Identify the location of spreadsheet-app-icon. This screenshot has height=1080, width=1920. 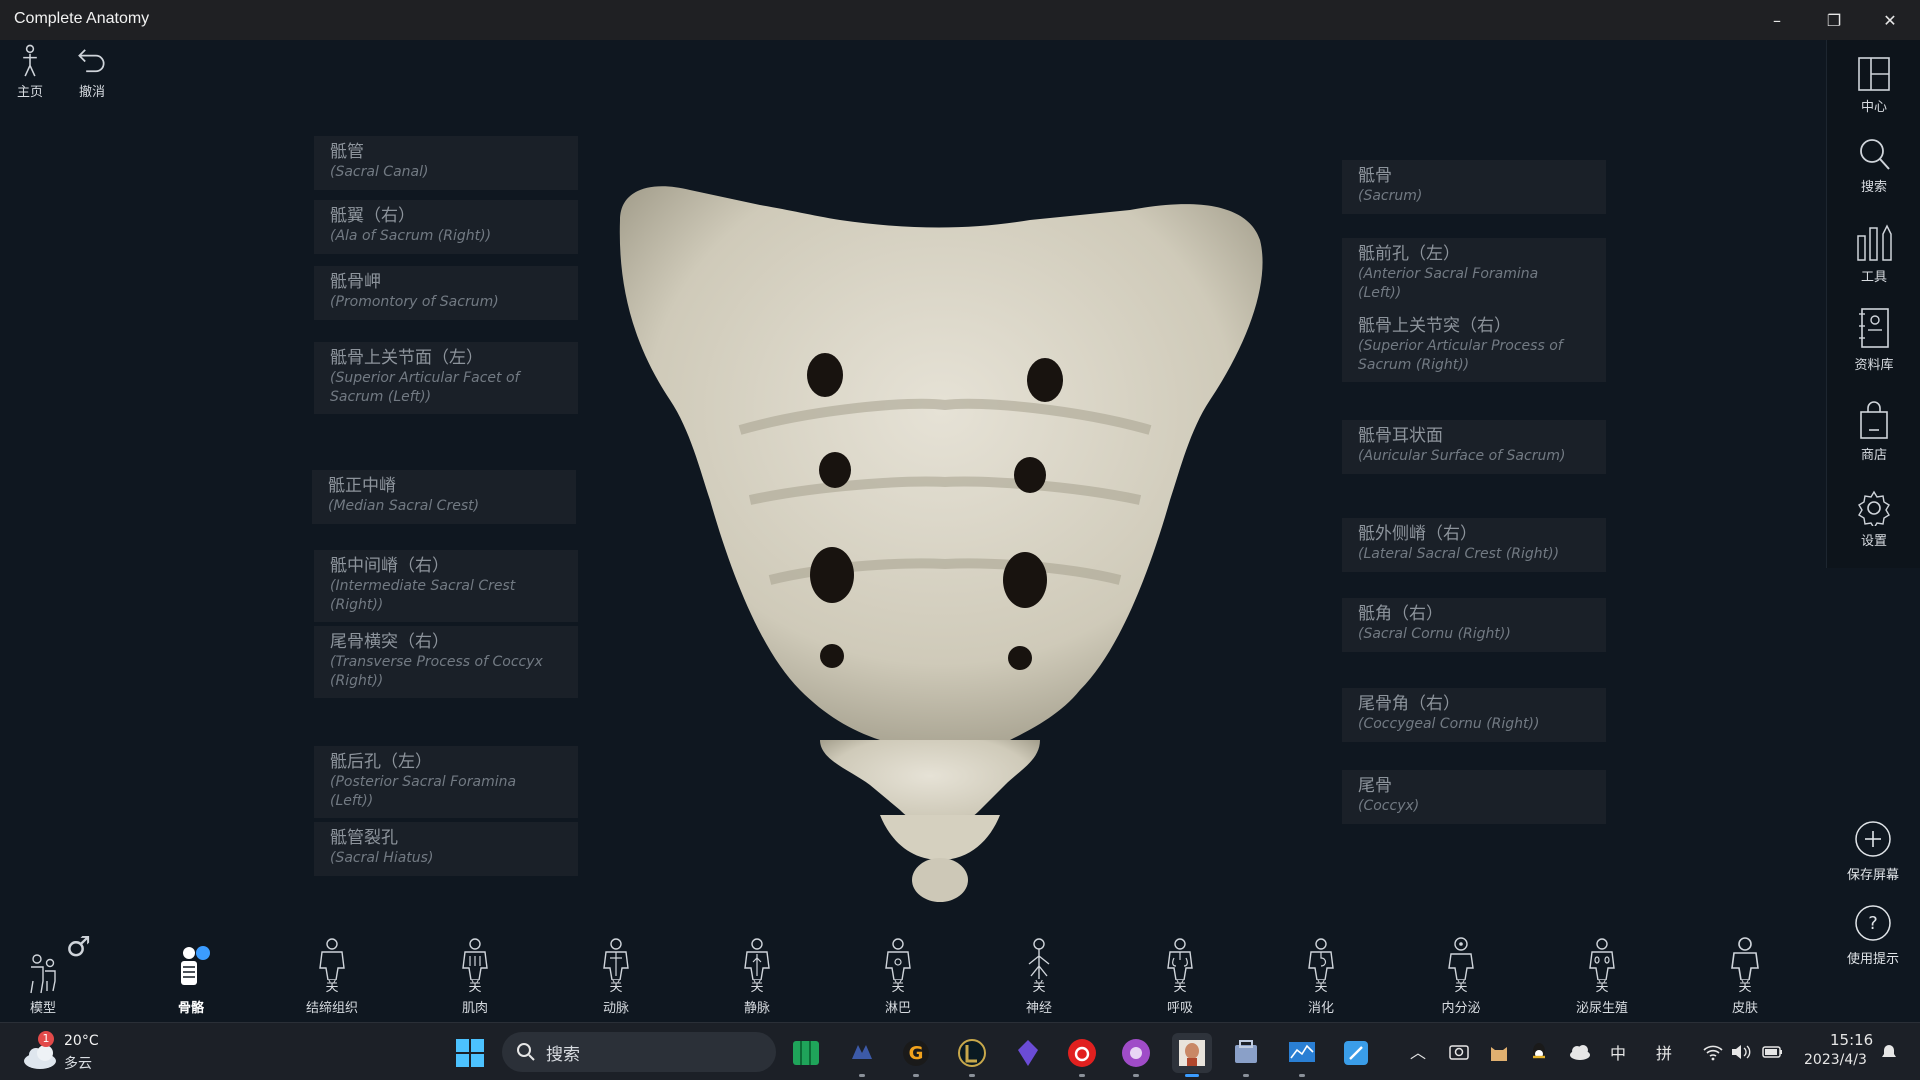
(806, 1053).